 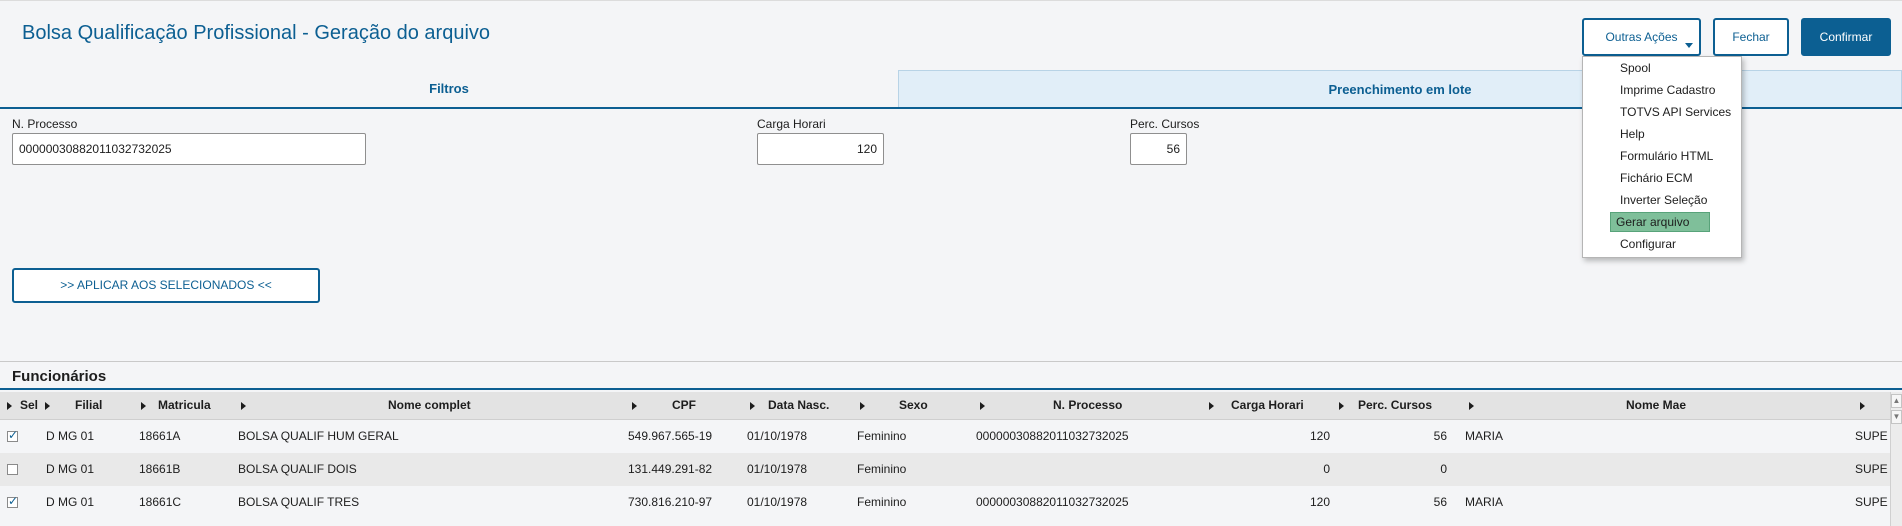 I want to click on menu-item-configurar: Configurar, so click(x=1648, y=244).